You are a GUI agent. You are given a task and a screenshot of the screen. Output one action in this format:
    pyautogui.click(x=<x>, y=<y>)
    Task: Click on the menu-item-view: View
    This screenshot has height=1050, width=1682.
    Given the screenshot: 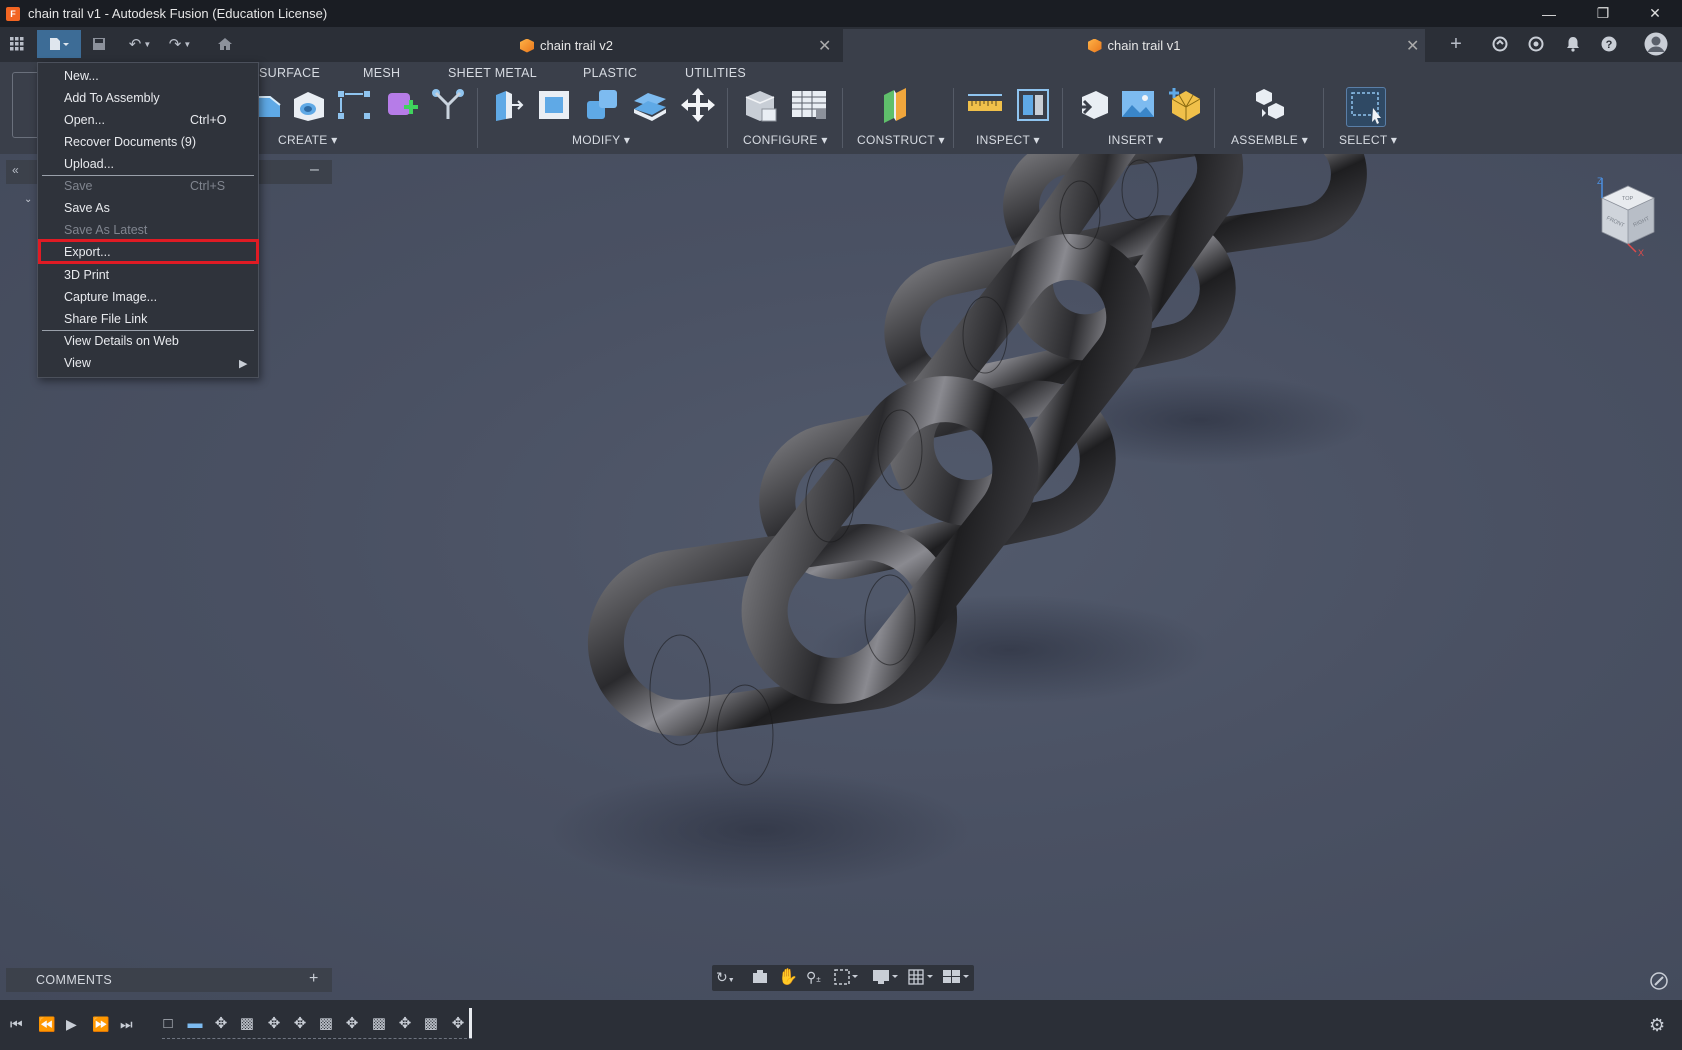 What is the action you would take?
    pyautogui.click(x=77, y=363)
    